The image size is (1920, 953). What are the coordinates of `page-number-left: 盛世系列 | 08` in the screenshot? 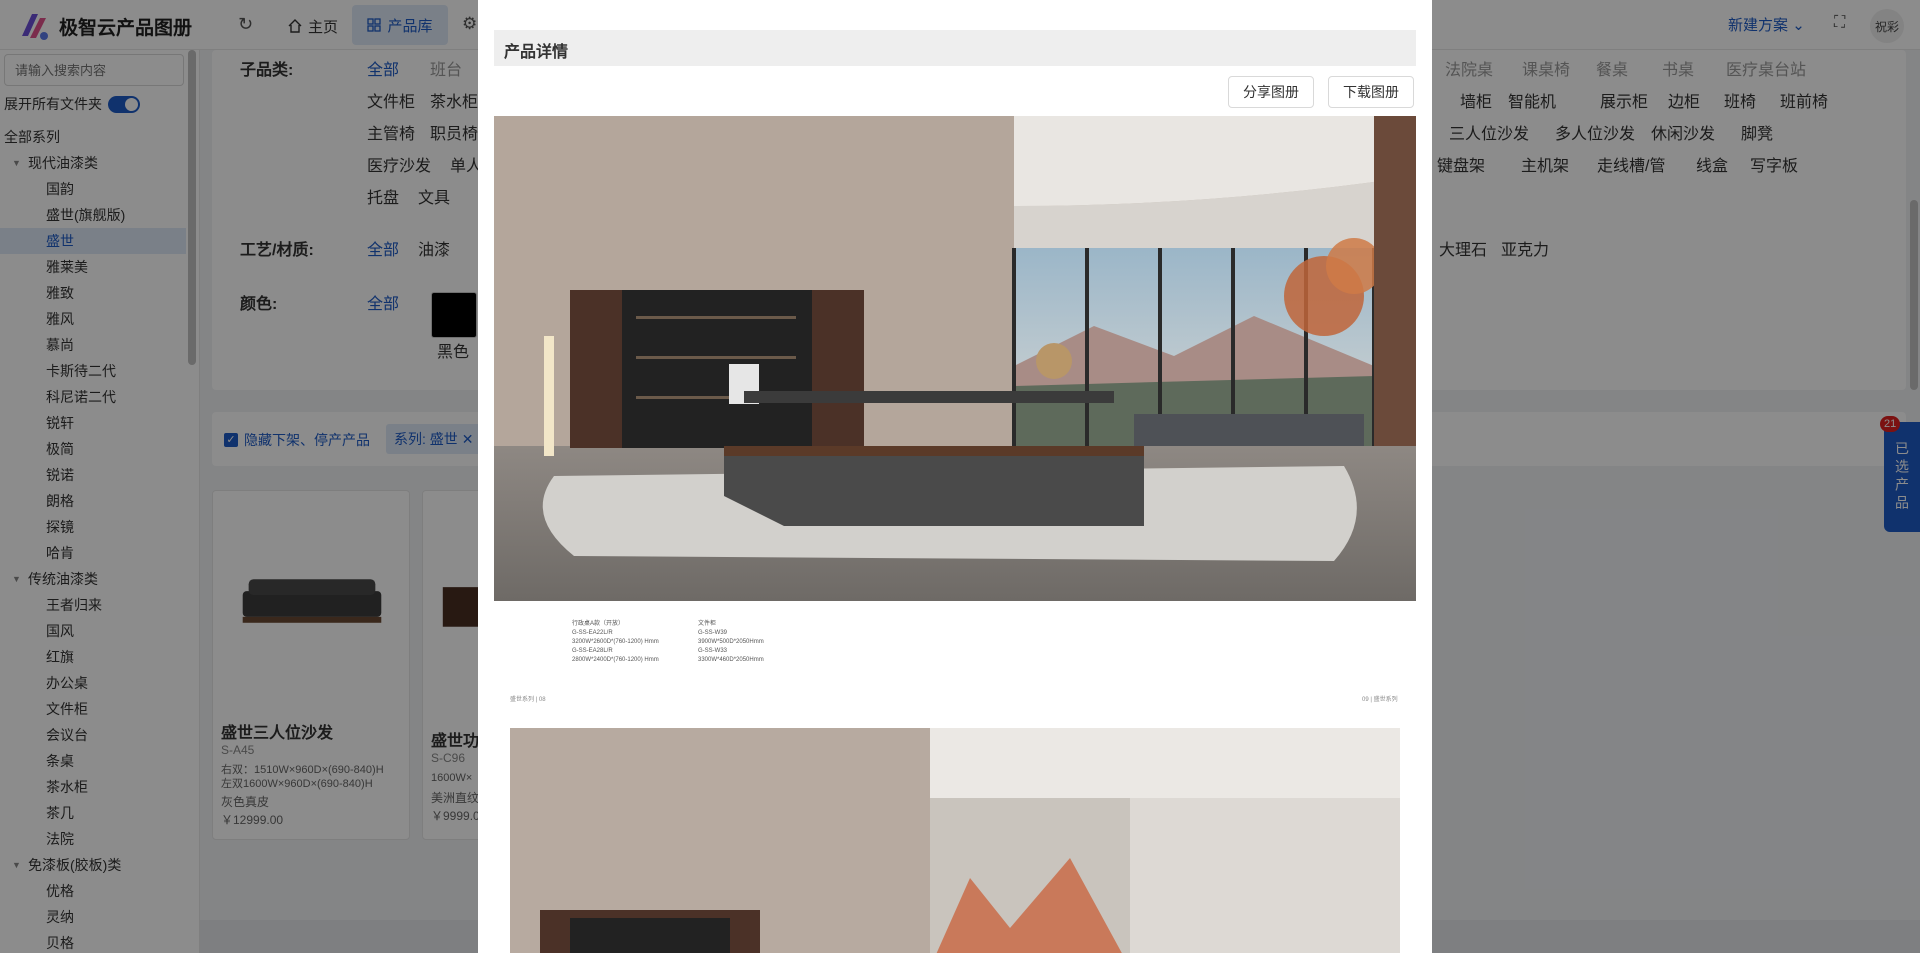 It's located at (528, 700).